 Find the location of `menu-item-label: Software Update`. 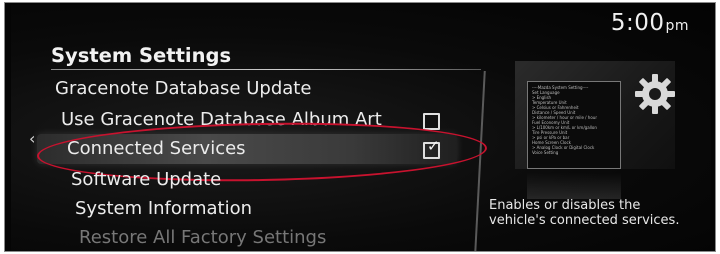

menu-item-label: Software Update is located at coordinates (146, 179).